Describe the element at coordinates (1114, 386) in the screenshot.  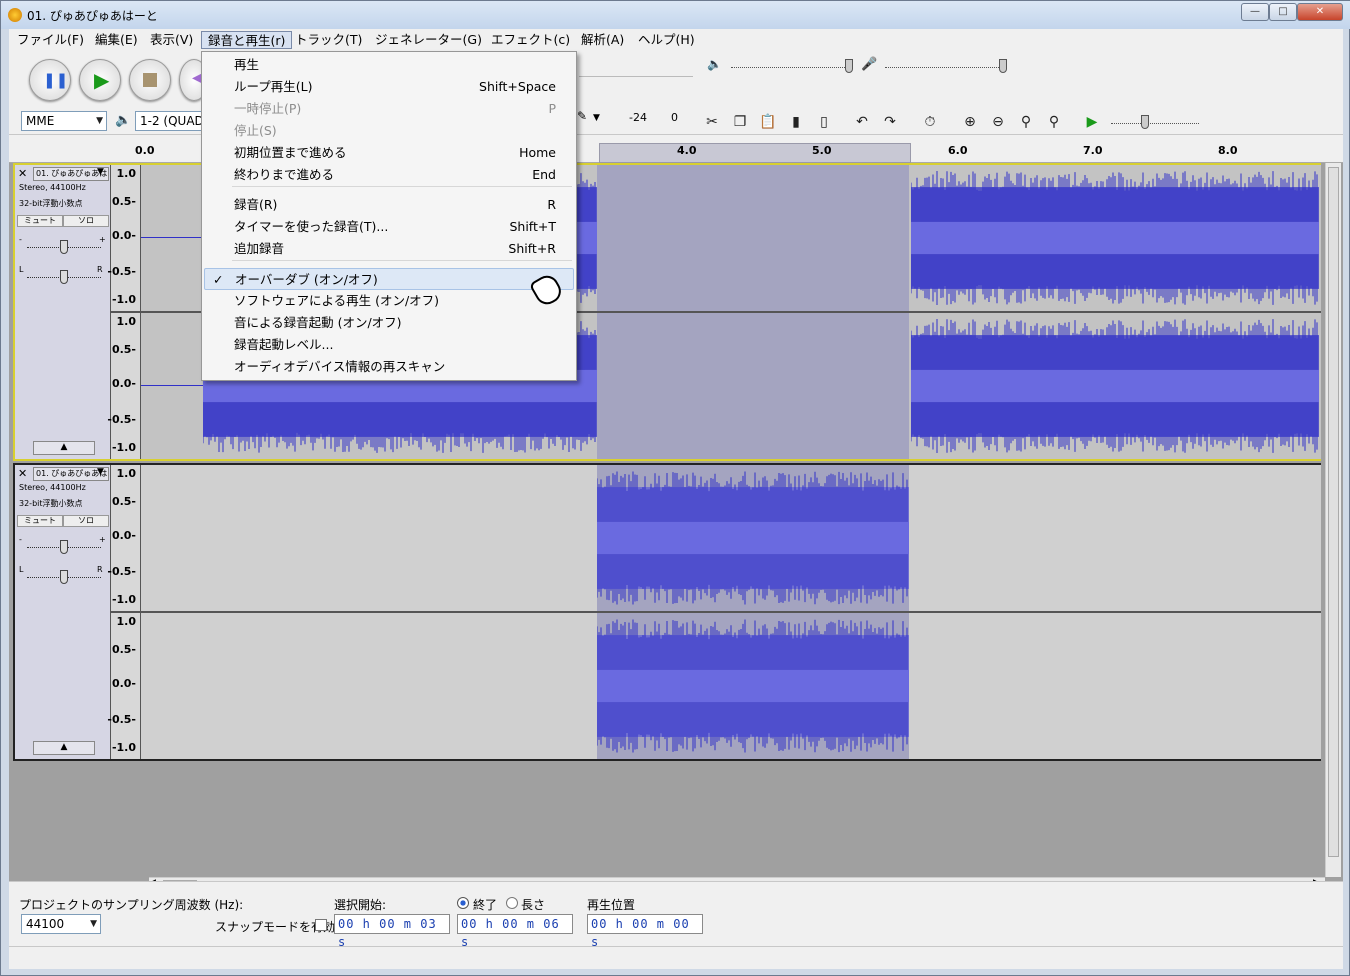
I see `waveform` at that location.